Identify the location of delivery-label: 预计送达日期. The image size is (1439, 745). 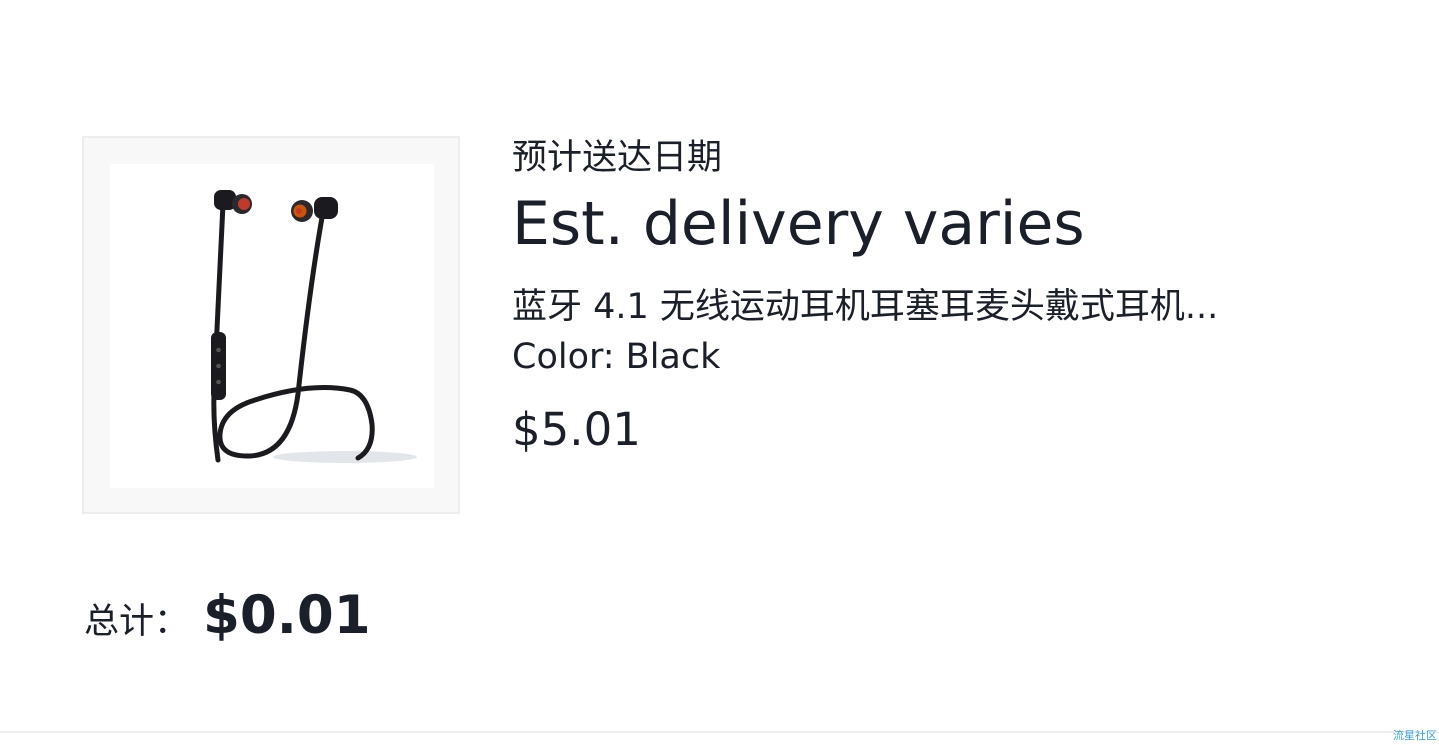
(617, 158).